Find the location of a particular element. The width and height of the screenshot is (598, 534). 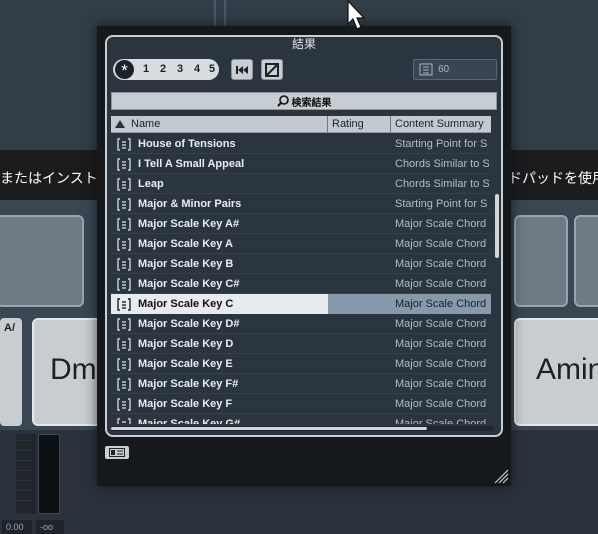

result-name: Major Scale Key F# is located at coordinates (188, 384).